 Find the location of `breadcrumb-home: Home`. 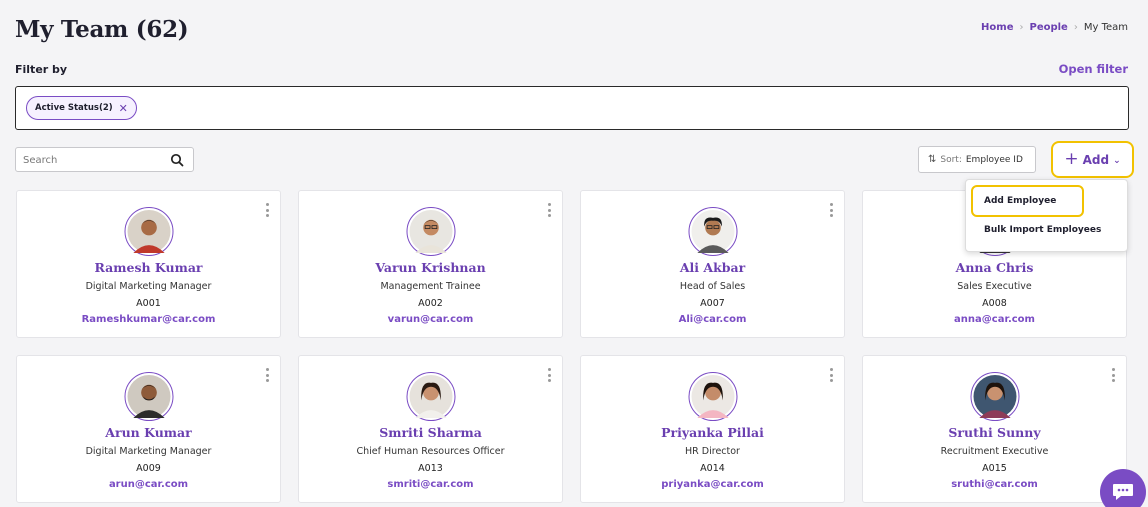

breadcrumb-home: Home is located at coordinates (997, 27).